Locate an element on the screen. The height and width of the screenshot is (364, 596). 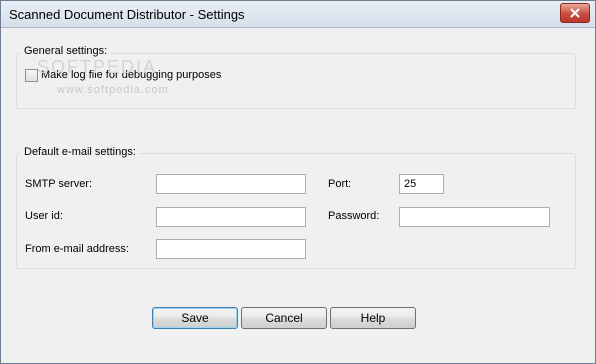
window-title: Scanned Document Distributor - Settings is located at coordinates (127, 14).